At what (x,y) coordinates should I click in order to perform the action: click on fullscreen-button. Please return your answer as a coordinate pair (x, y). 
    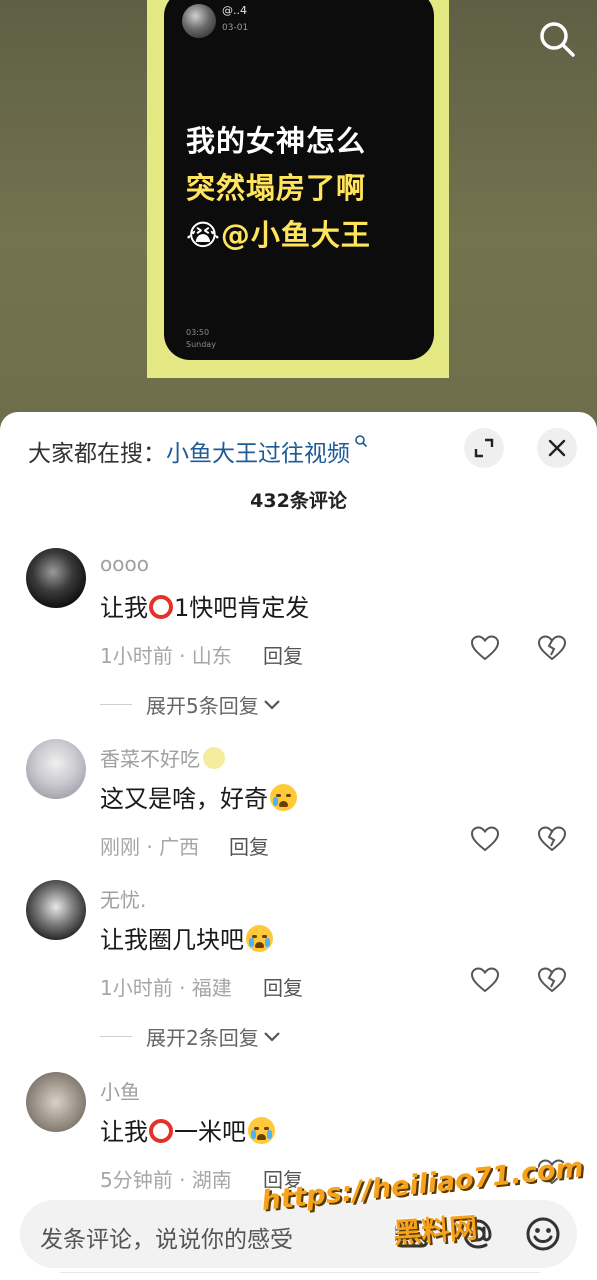
    Looking at the image, I should click on (484, 448).